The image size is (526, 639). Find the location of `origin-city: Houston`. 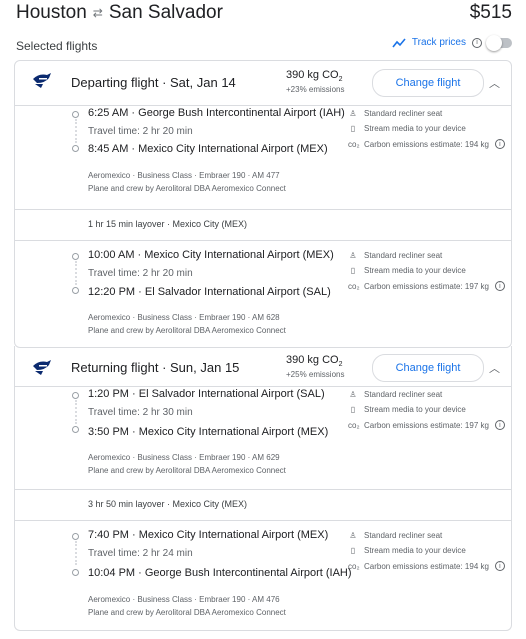

origin-city: Houston is located at coordinates (51, 12).